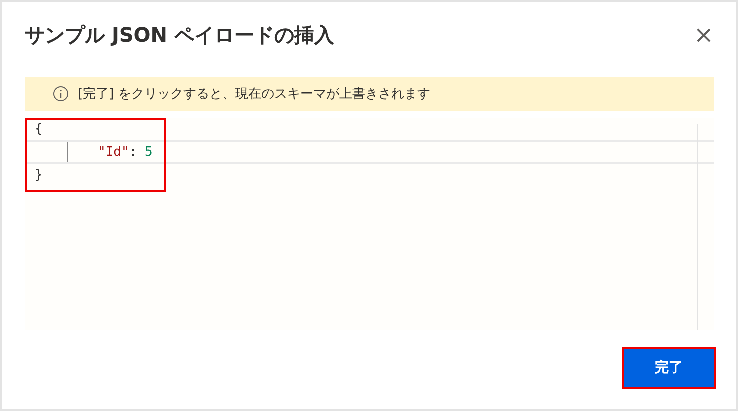  I want to click on code-line: }, so click(39, 175).